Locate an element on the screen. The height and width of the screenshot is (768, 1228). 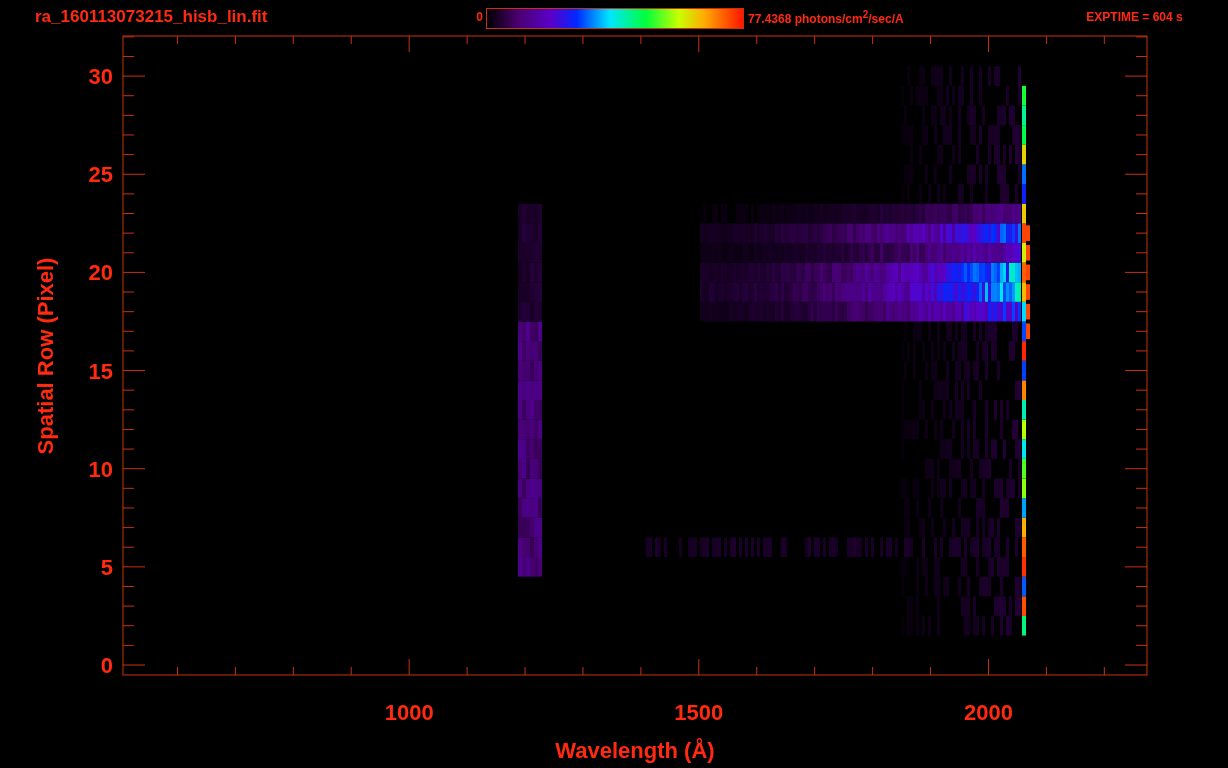
x-tick-label: 2000 is located at coordinates (988, 712).